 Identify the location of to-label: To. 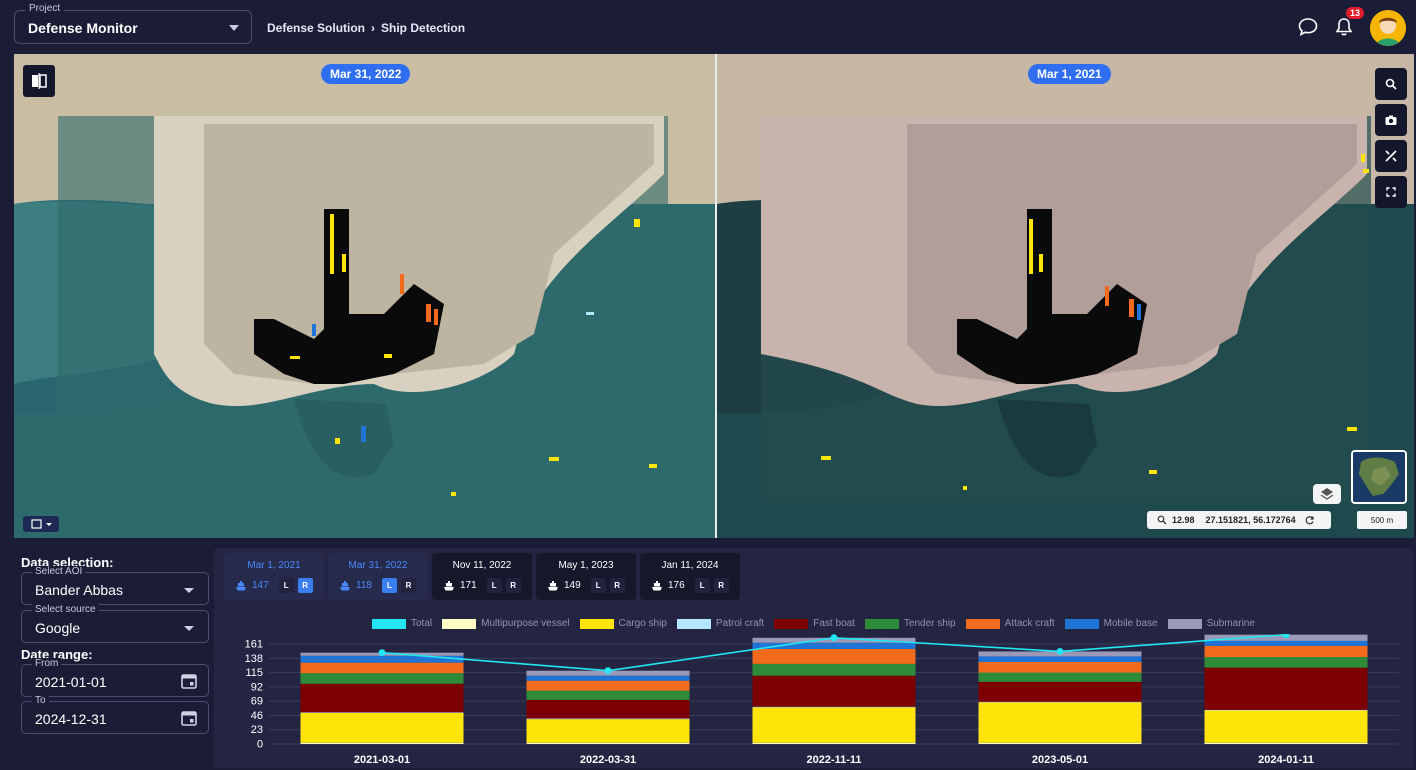
(40, 700).